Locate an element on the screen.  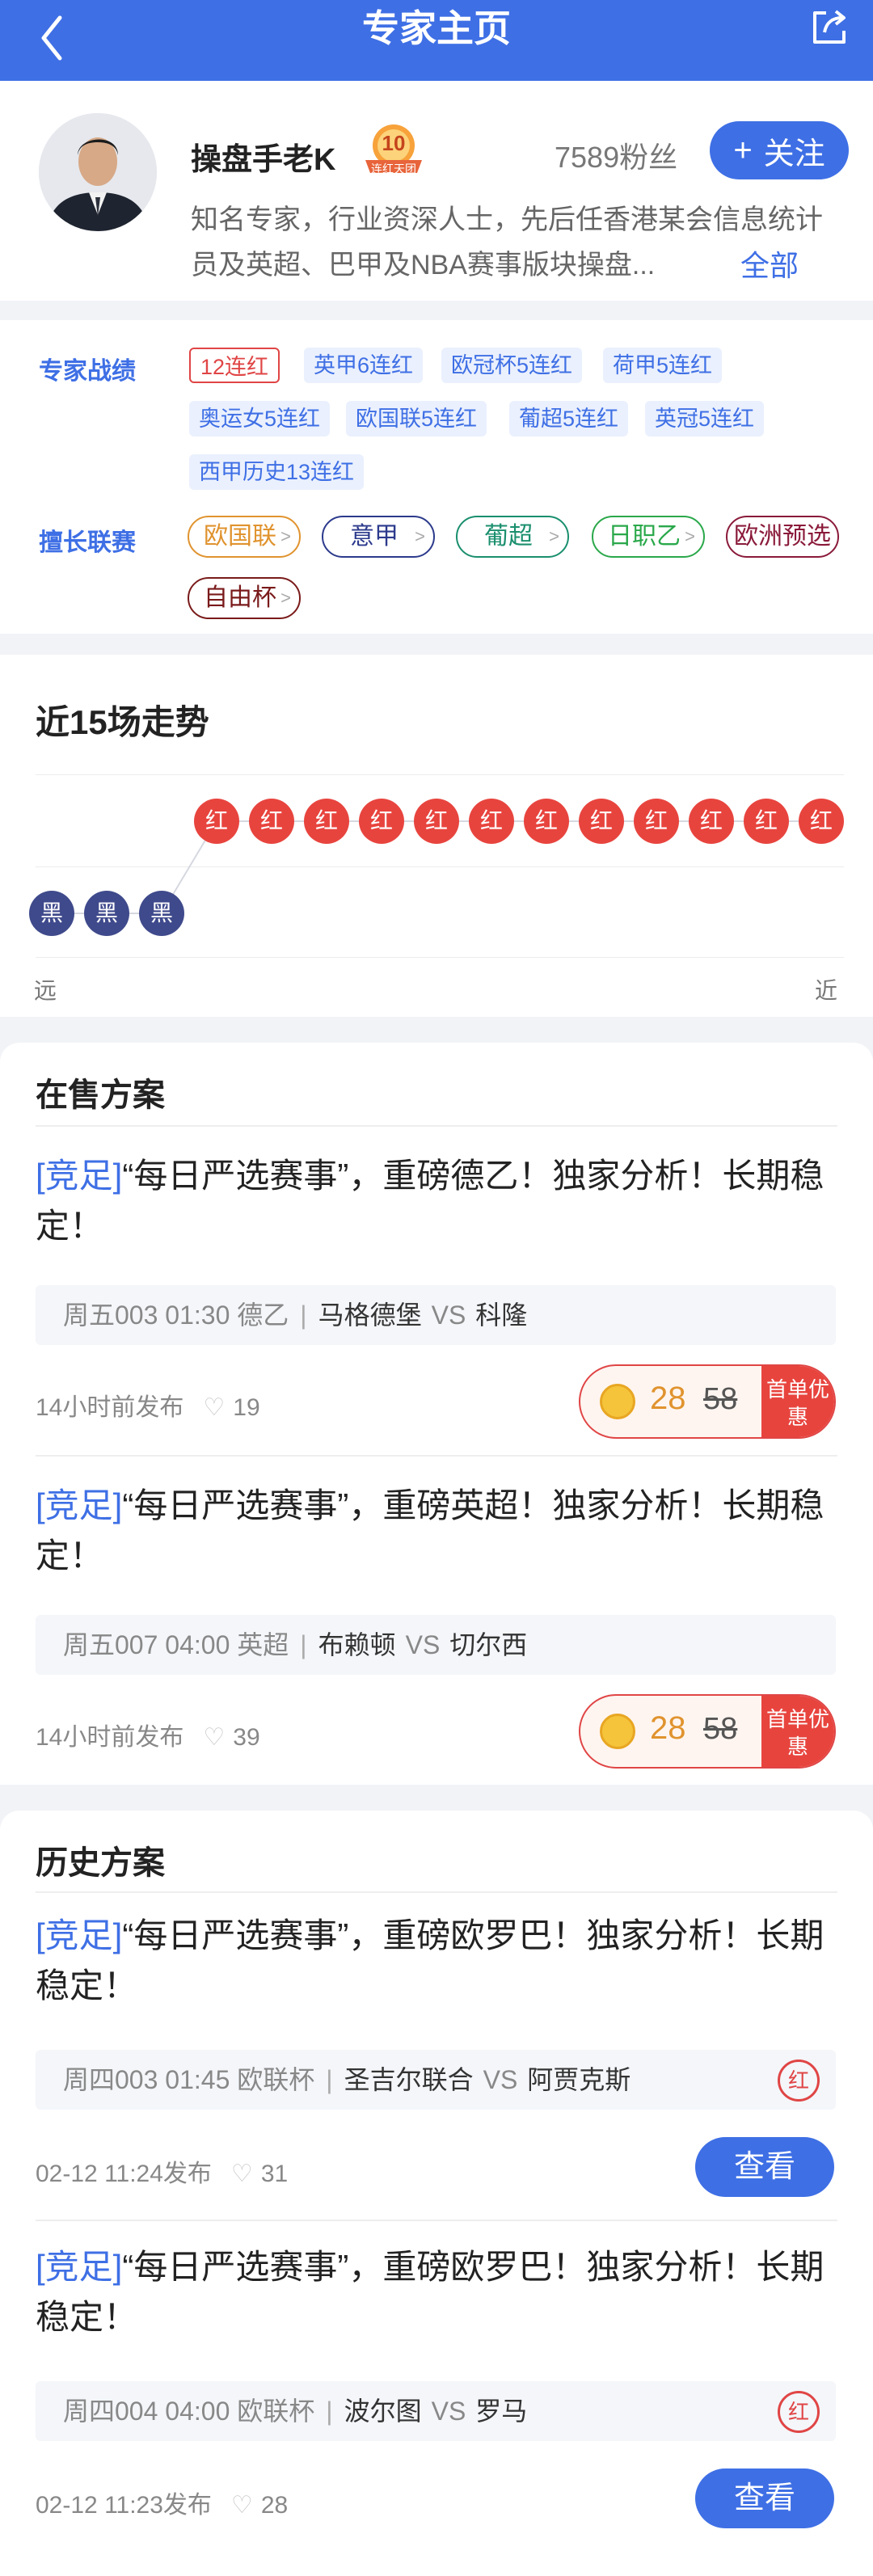
share-icon is located at coordinates (830, 27).